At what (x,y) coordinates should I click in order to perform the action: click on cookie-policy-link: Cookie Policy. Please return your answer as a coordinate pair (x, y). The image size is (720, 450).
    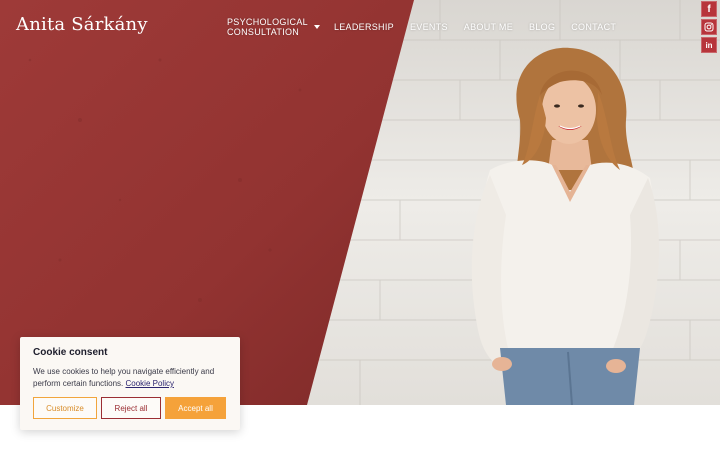
    Looking at the image, I should click on (150, 383).